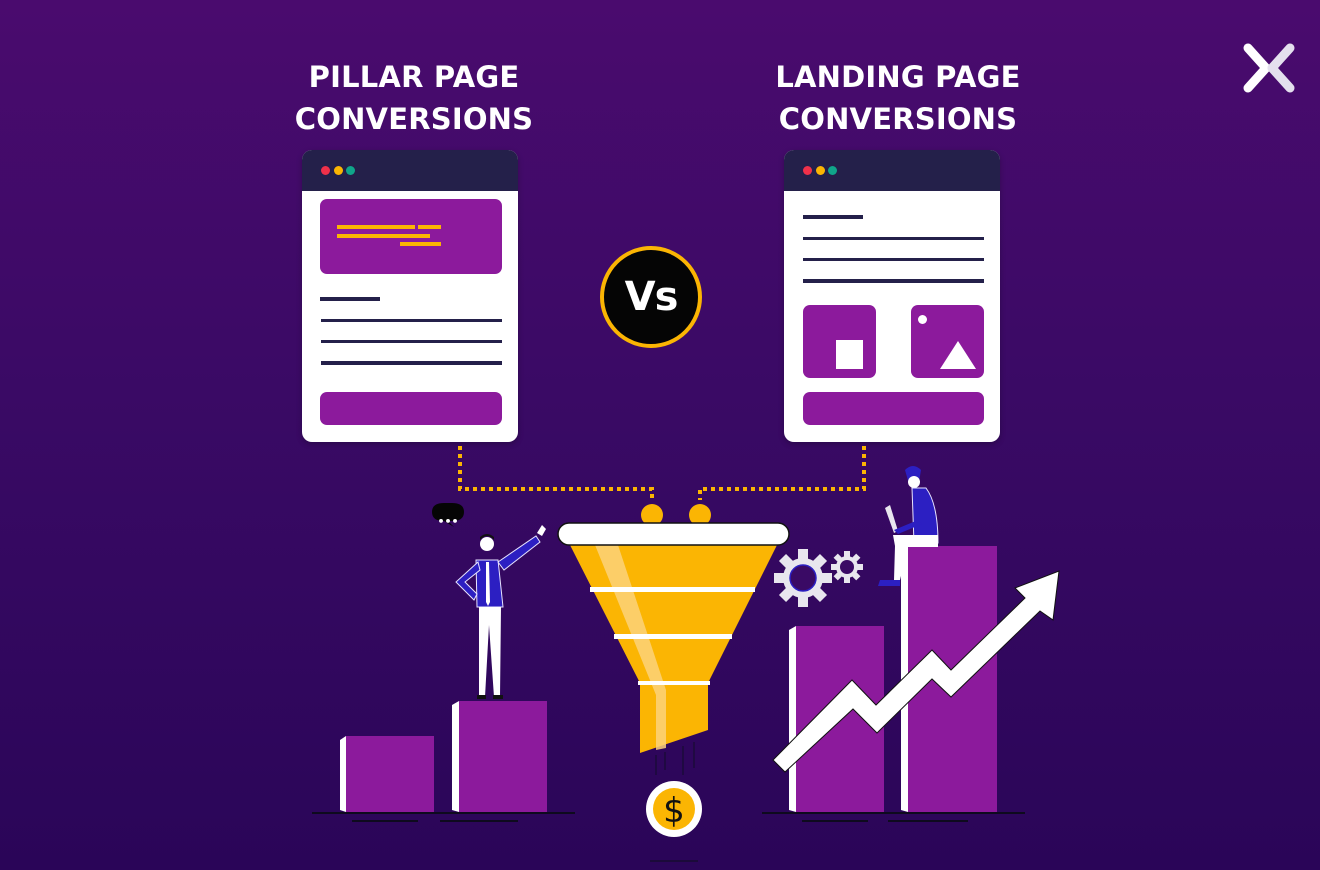  I want to click on dollar-coin-icon: $, so click(674, 821).